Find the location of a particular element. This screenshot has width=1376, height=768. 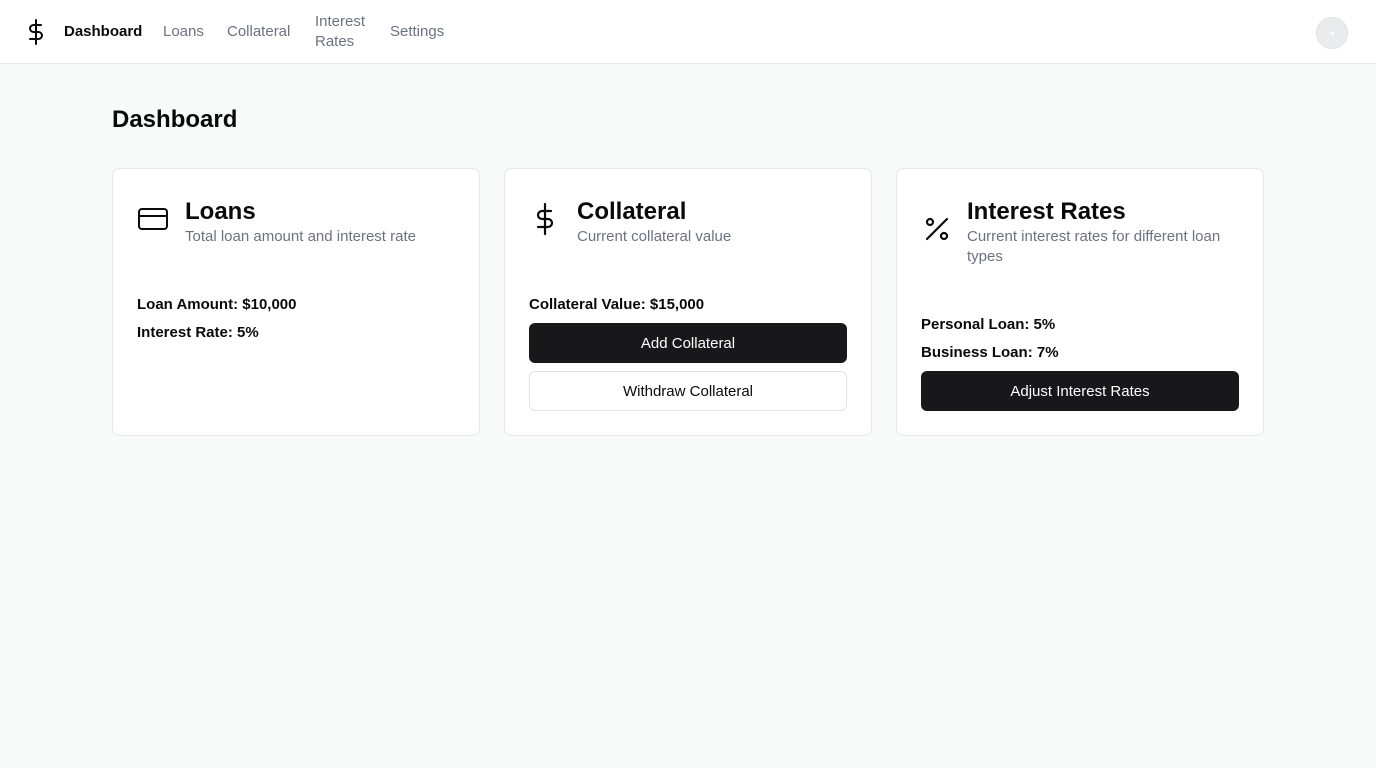

page-title: Dashboard is located at coordinates (175, 119).